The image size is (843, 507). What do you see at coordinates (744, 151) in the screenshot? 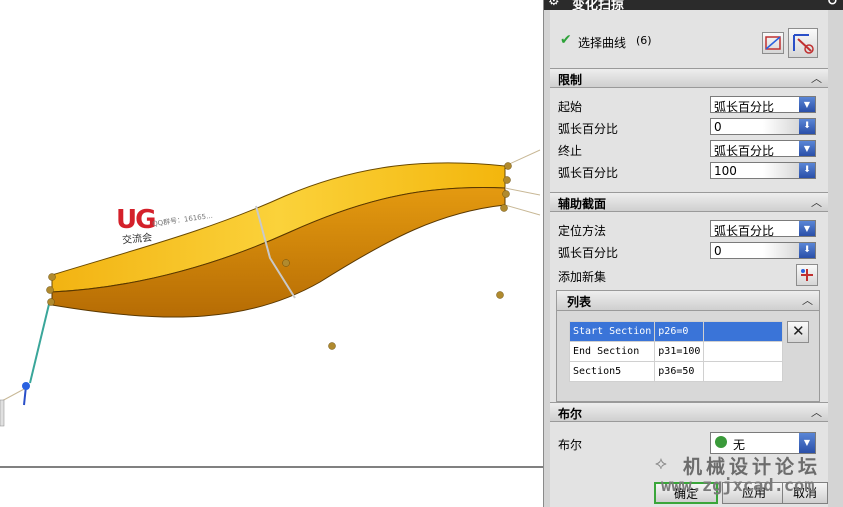
I see `end-combo-value: 弧长百分比` at bounding box center [744, 151].